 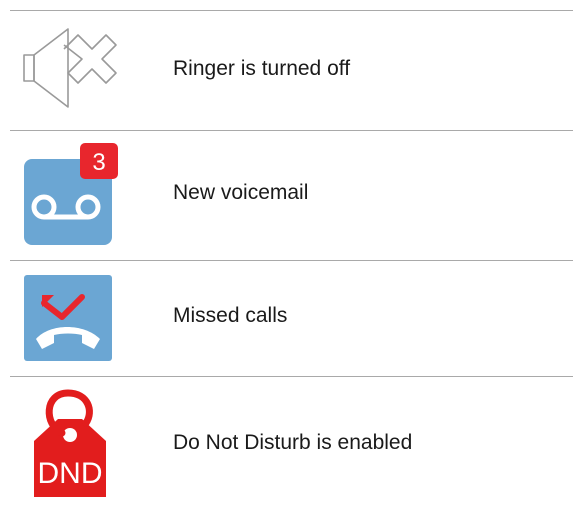 What do you see at coordinates (68, 318) in the screenshot?
I see `missed-call-icon` at bounding box center [68, 318].